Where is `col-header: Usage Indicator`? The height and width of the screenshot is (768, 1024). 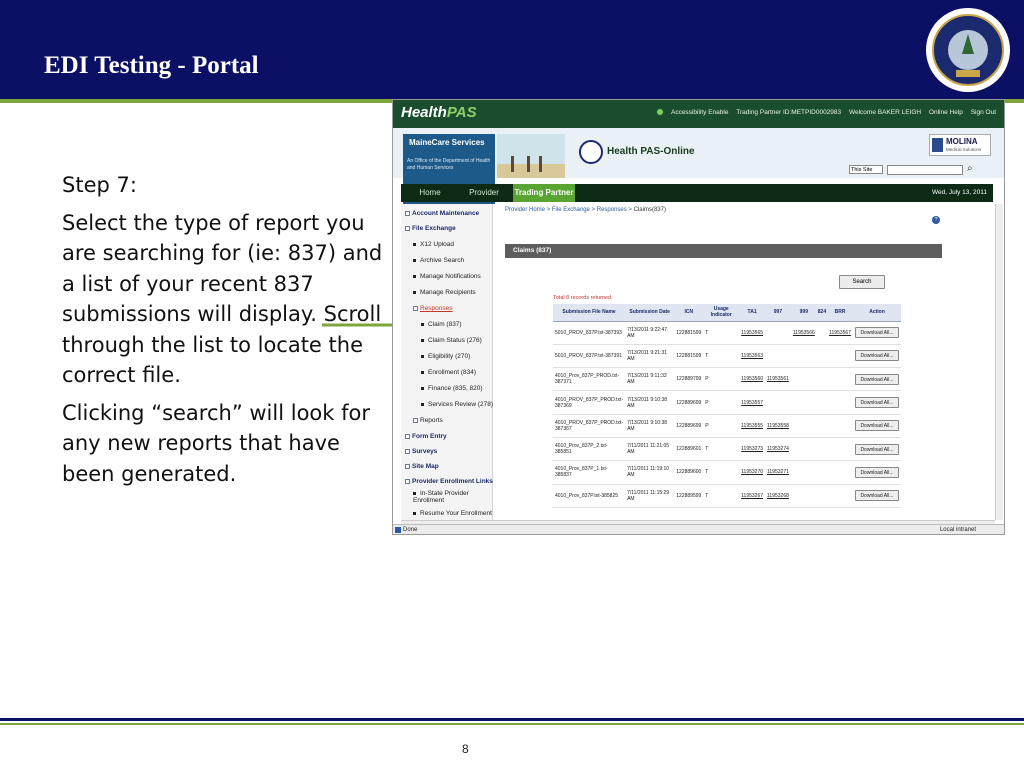
col-header: Usage Indicator is located at coordinates (721, 313).